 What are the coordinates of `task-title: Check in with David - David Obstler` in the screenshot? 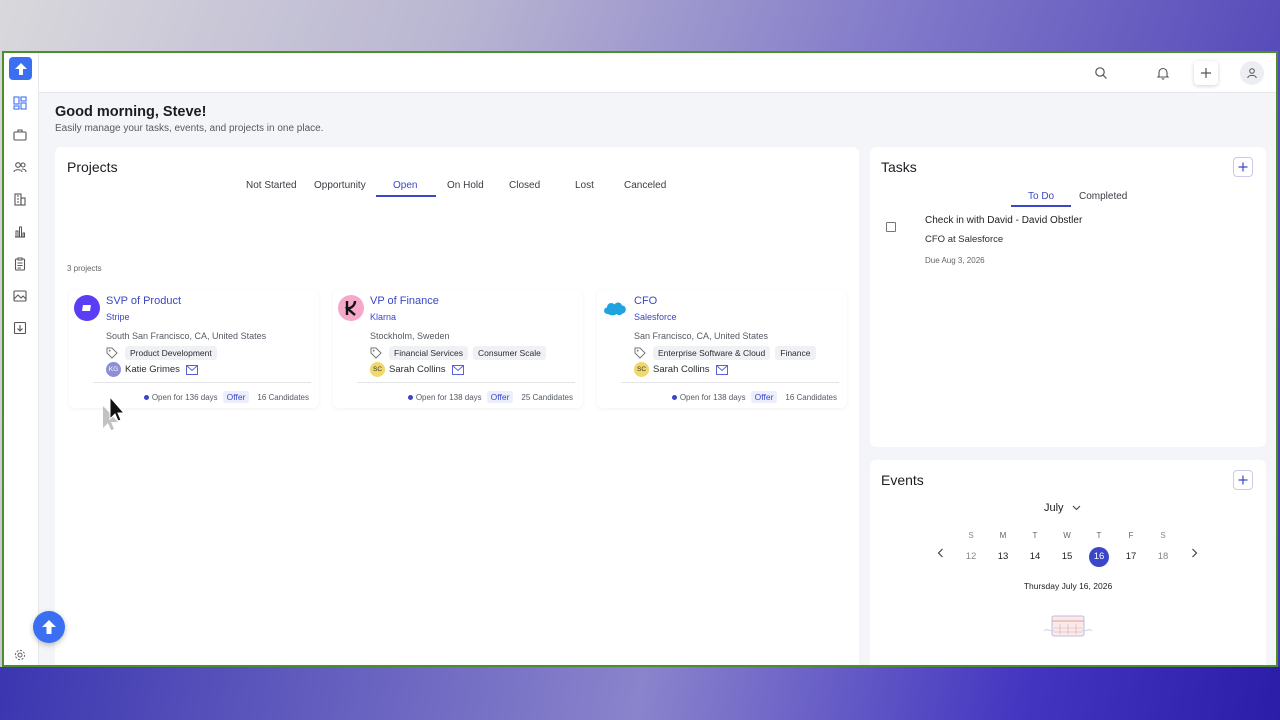 It's located at (1003, 220).